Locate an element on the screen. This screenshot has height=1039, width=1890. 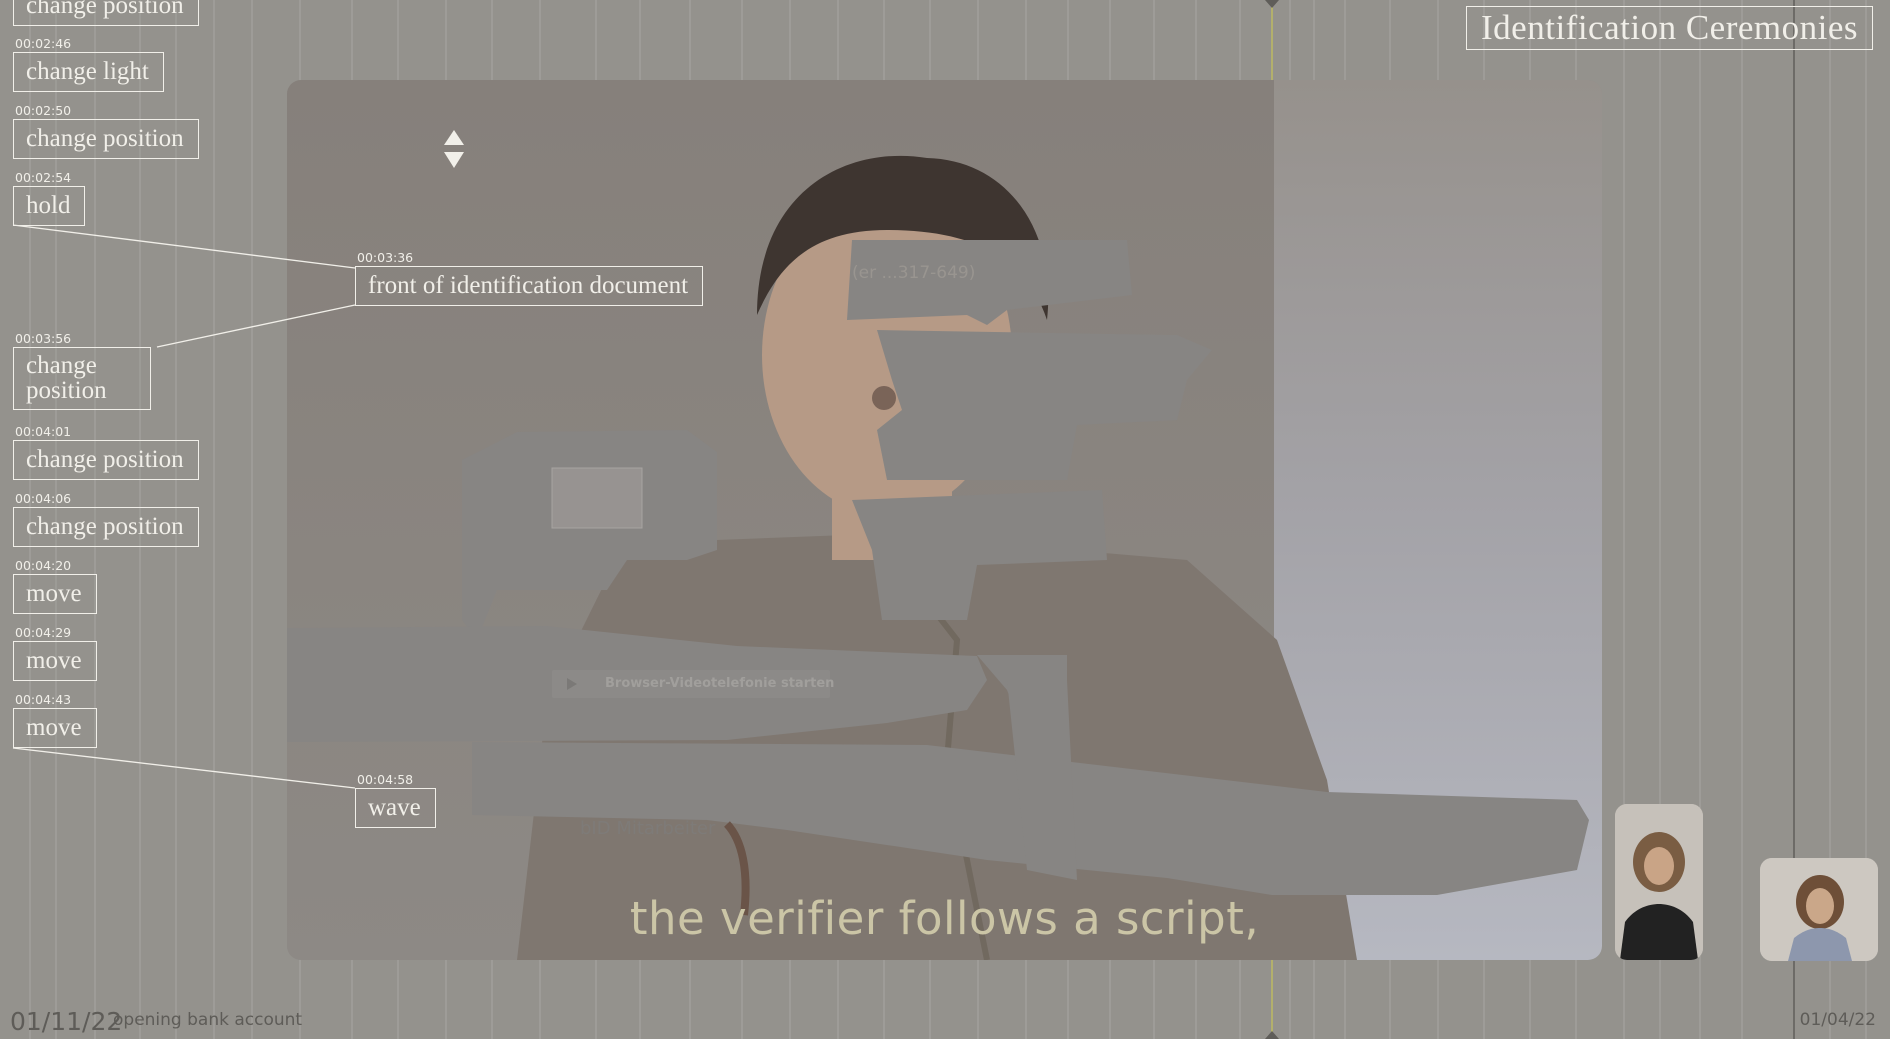
event-move-3: 00:04:43 move is located at coordinates (55, 720).